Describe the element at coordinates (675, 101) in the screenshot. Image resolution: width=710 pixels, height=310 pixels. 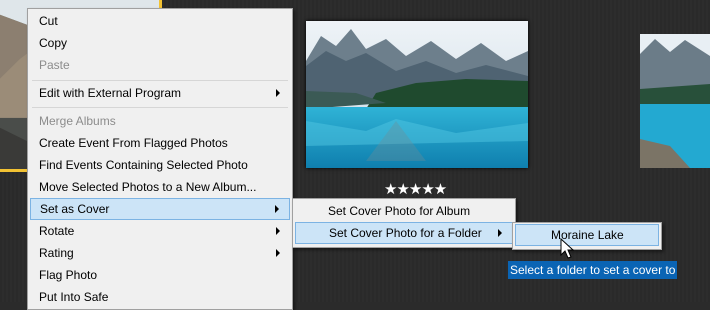
I see `photo-thumbnail-partial` at that location.